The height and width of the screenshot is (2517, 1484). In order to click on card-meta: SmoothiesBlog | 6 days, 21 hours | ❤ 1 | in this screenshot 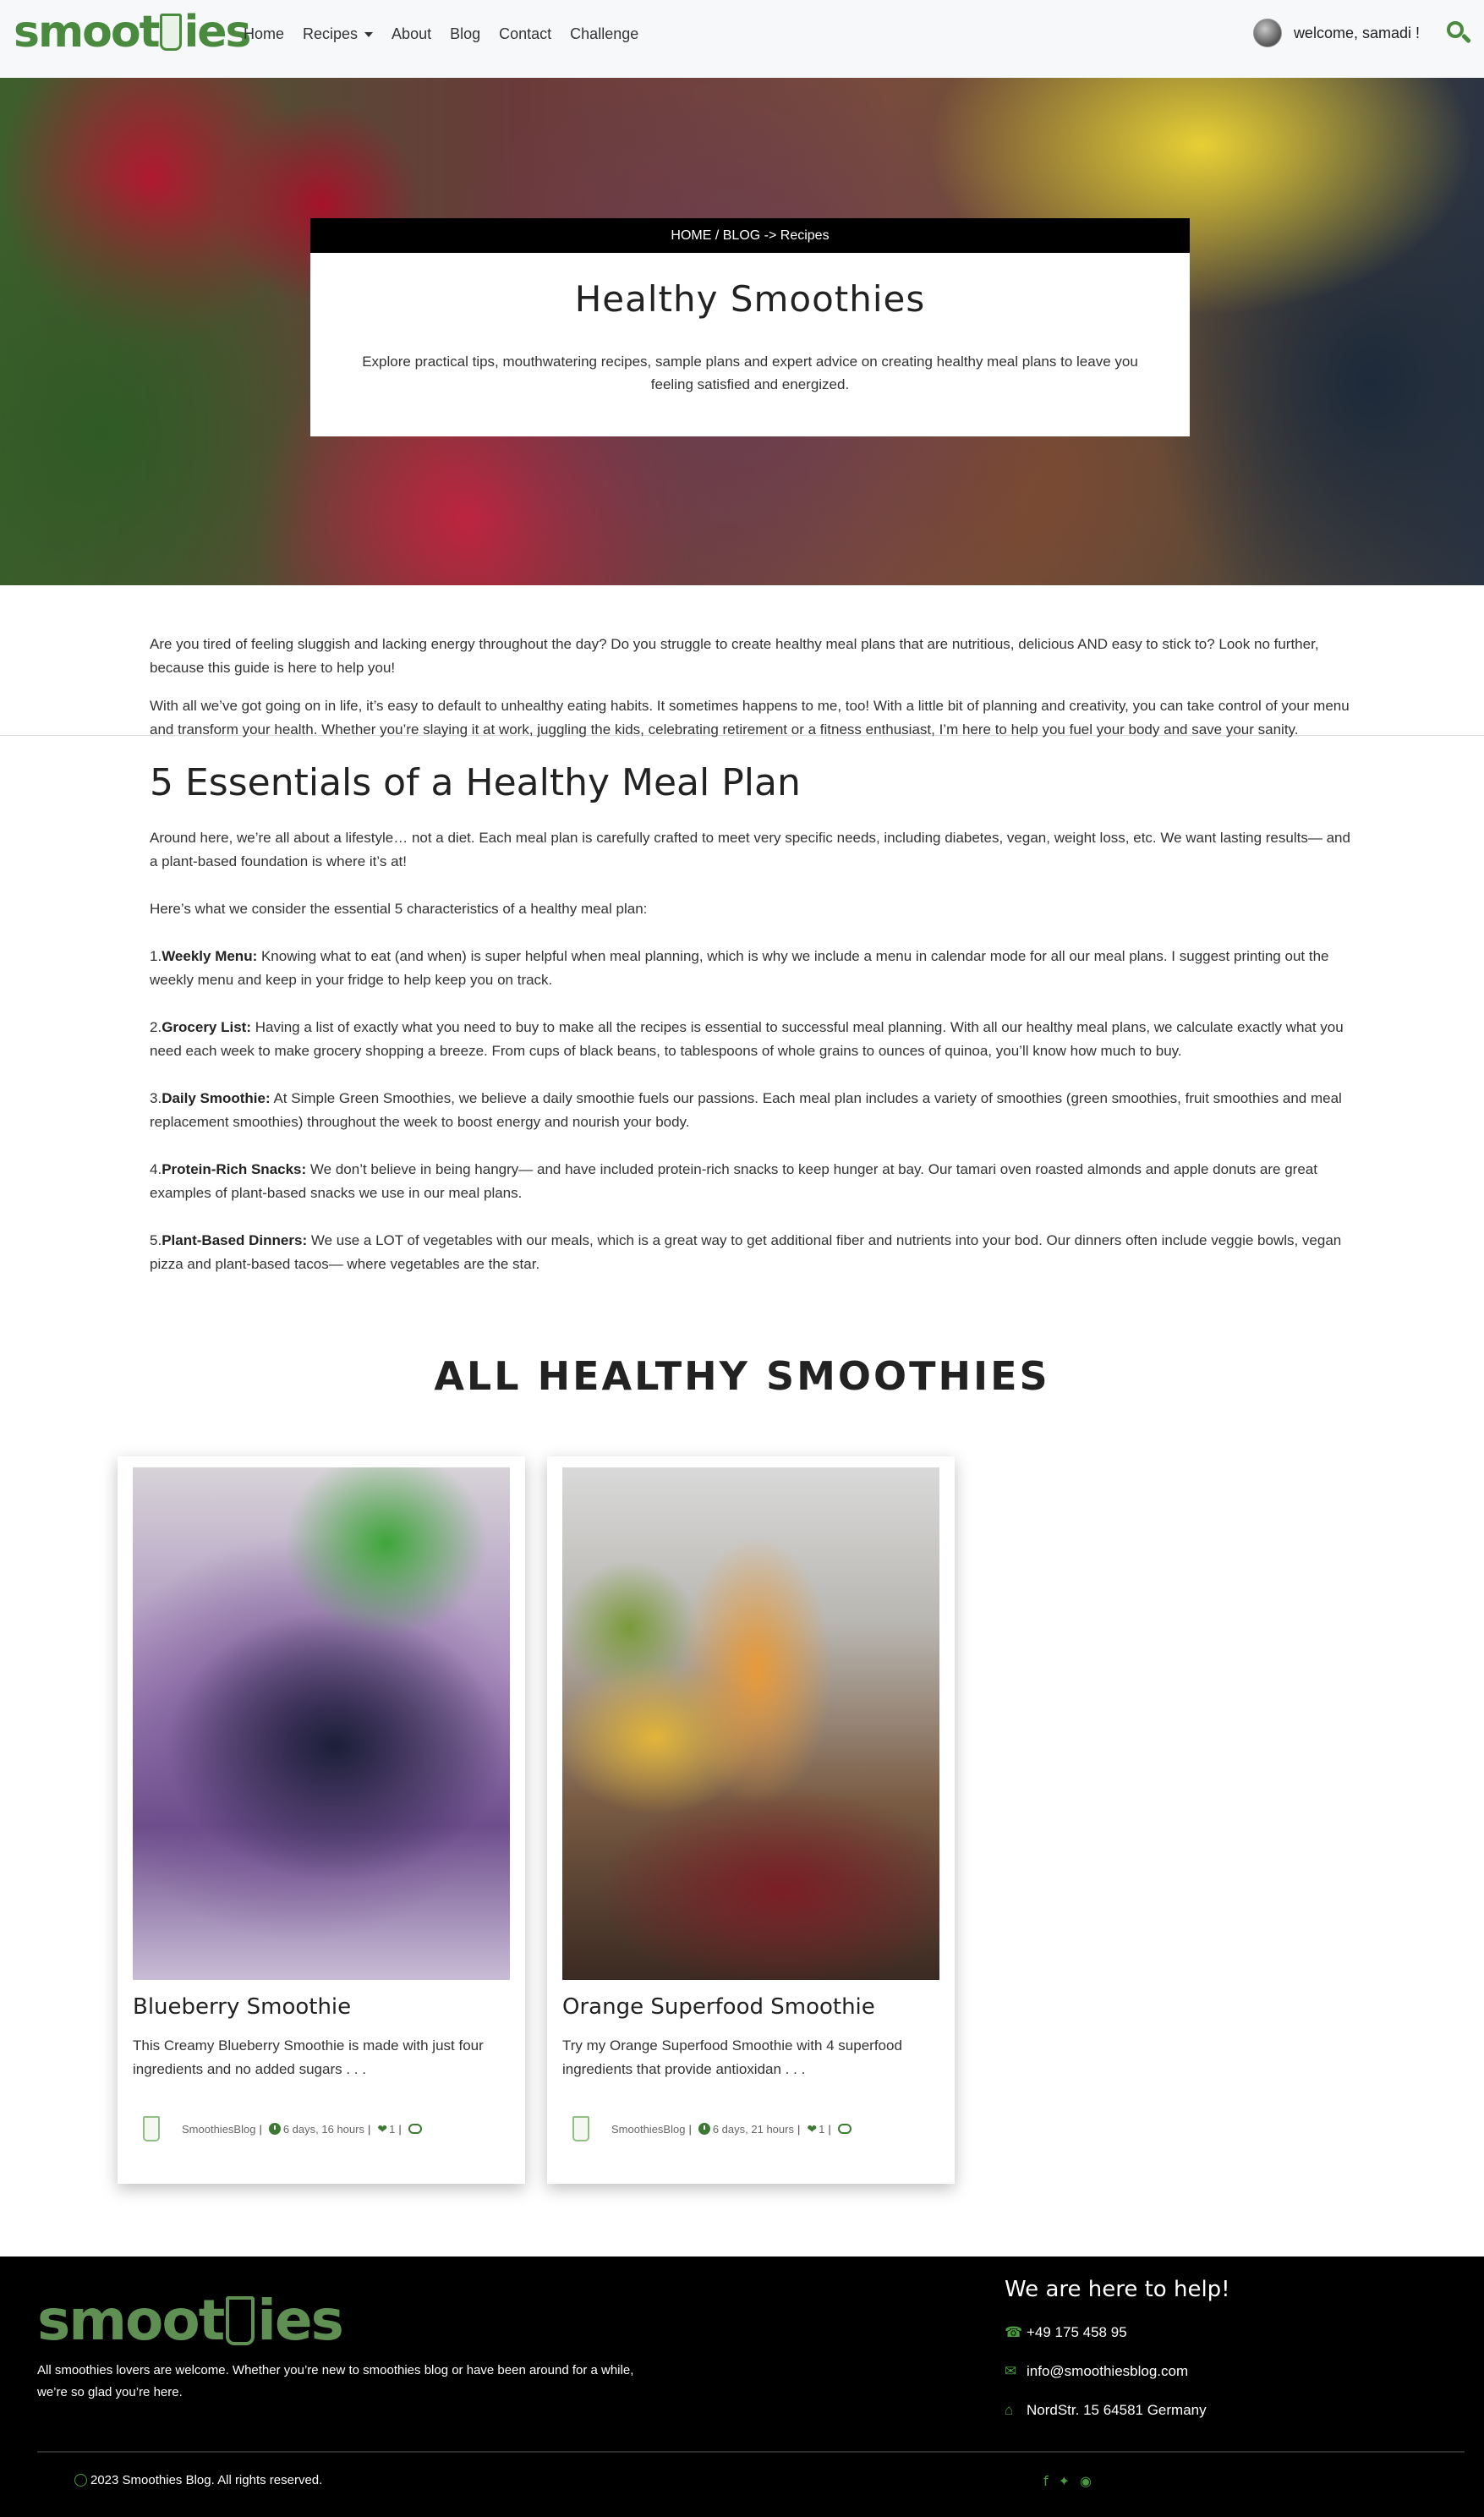, I will do `click(707, 2128)`.